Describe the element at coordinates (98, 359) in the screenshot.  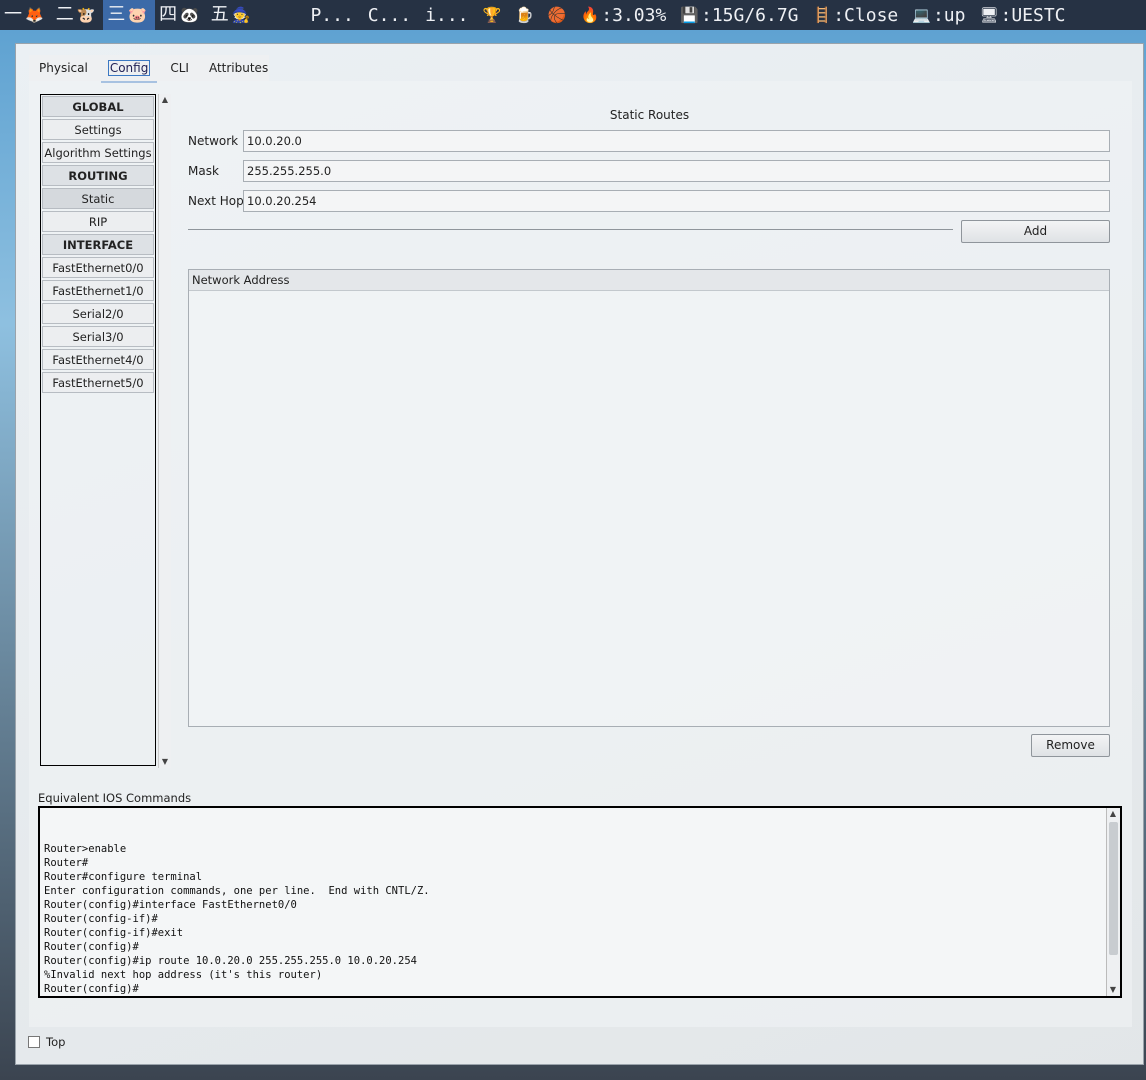
I see `nav-item-fastethernet4-0: FastEthernet4/0` at that location.